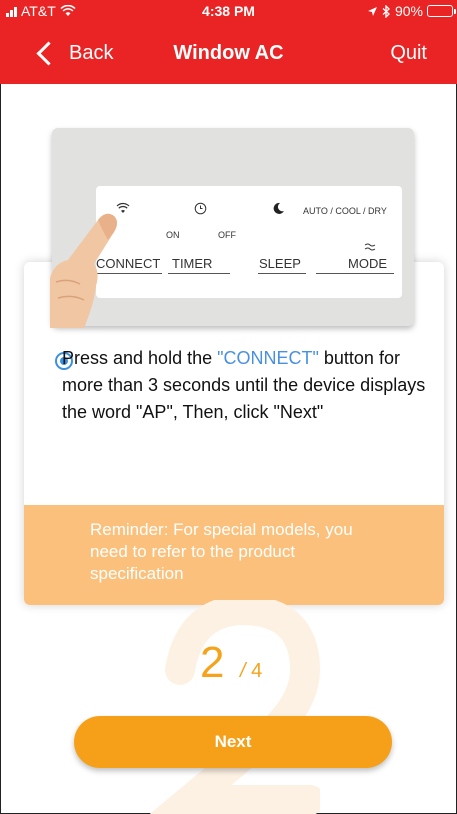 The image size is (457, 814). I want to click on on-label: ON, so click(173, 235).